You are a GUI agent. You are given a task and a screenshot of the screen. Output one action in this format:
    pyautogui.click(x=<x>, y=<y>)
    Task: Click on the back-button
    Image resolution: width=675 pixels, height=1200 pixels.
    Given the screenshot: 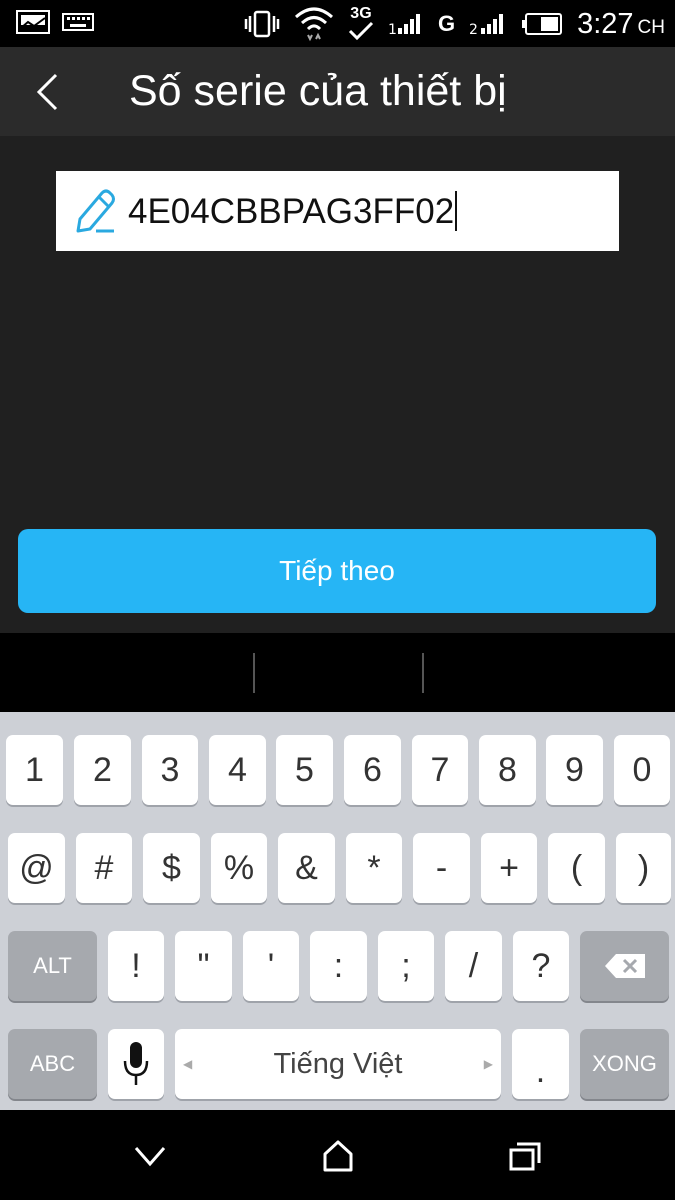 What is the action you would take?
    pyautogui.click(x=47, y=92)
    